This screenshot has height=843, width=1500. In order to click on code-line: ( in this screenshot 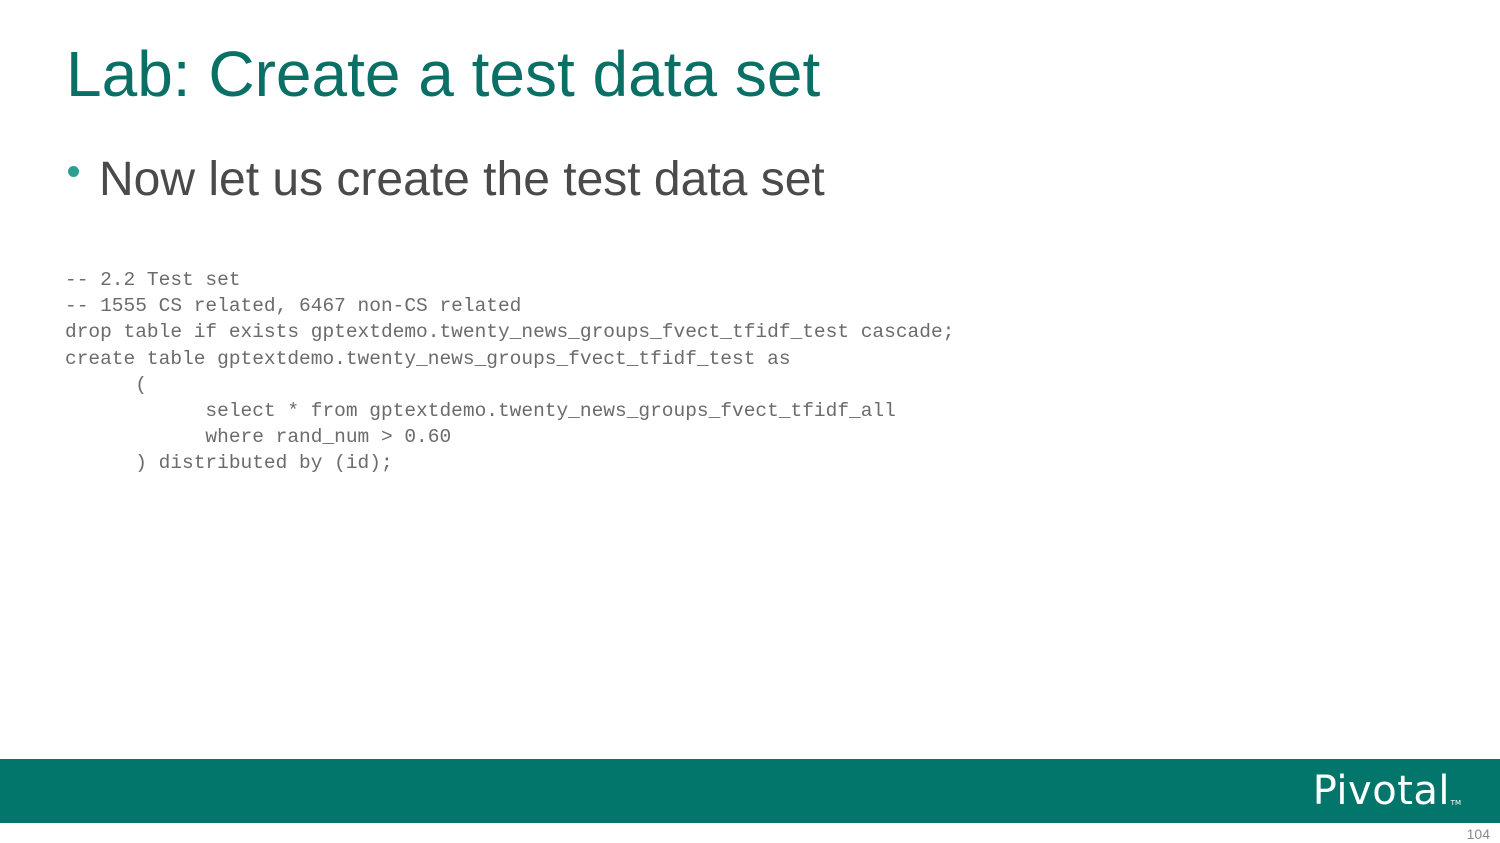, I will do `click(106, 384)`.